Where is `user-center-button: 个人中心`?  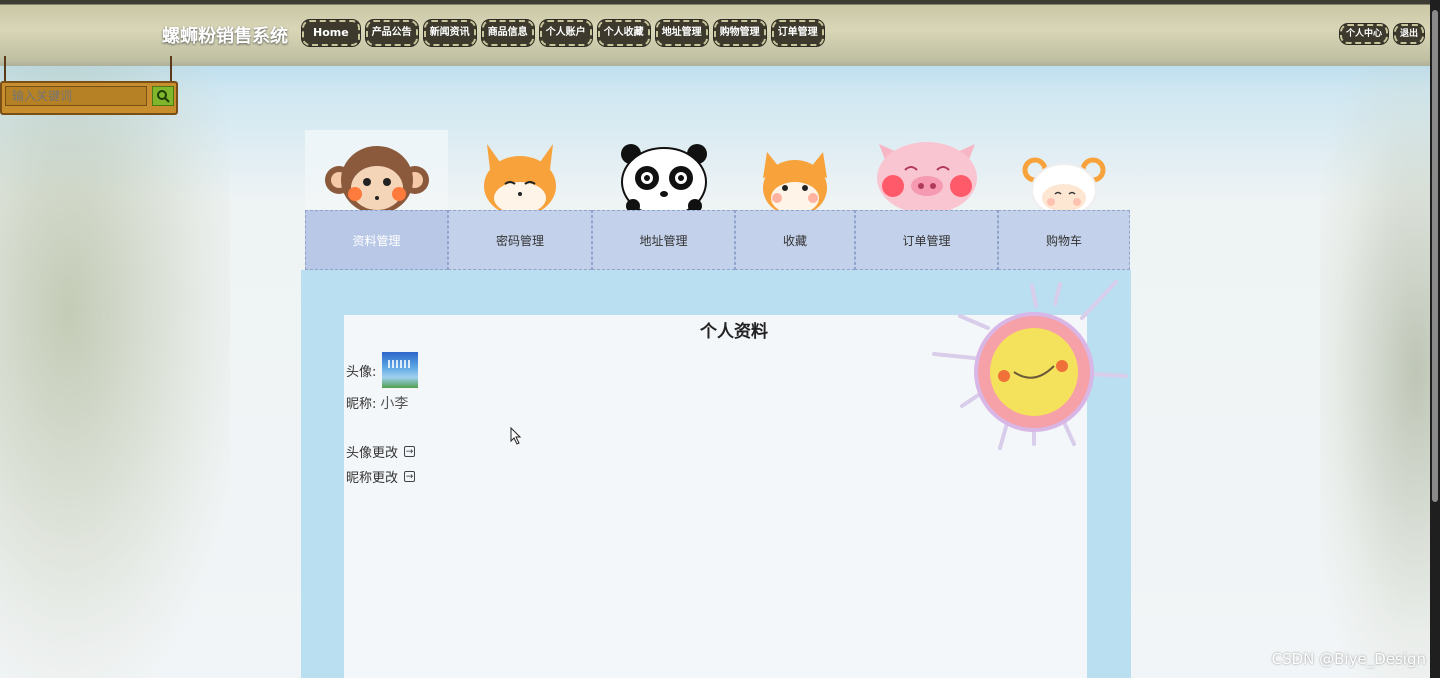
user-center-button: 个人中心 is located at coordinates (1363, 34).